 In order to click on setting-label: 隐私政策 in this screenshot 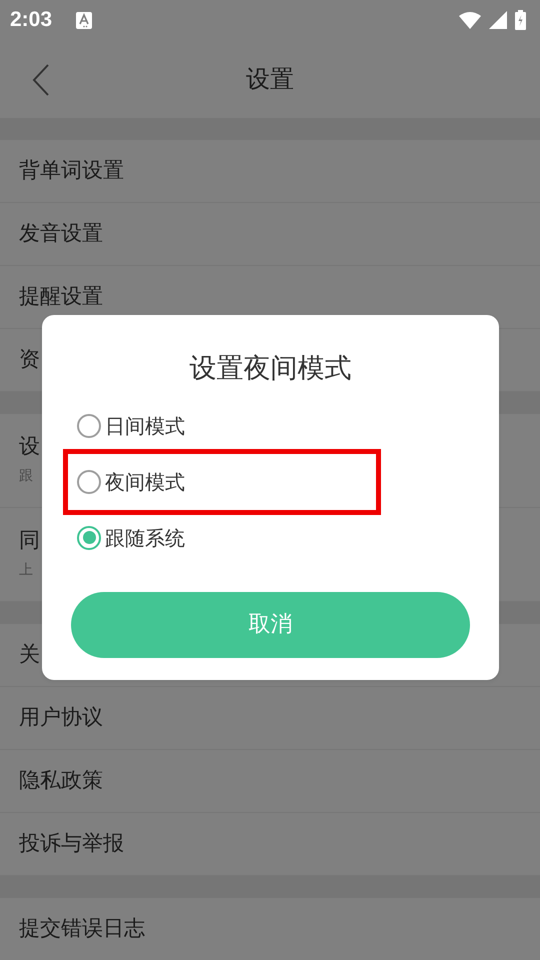, I will do `click(61, 781)`.